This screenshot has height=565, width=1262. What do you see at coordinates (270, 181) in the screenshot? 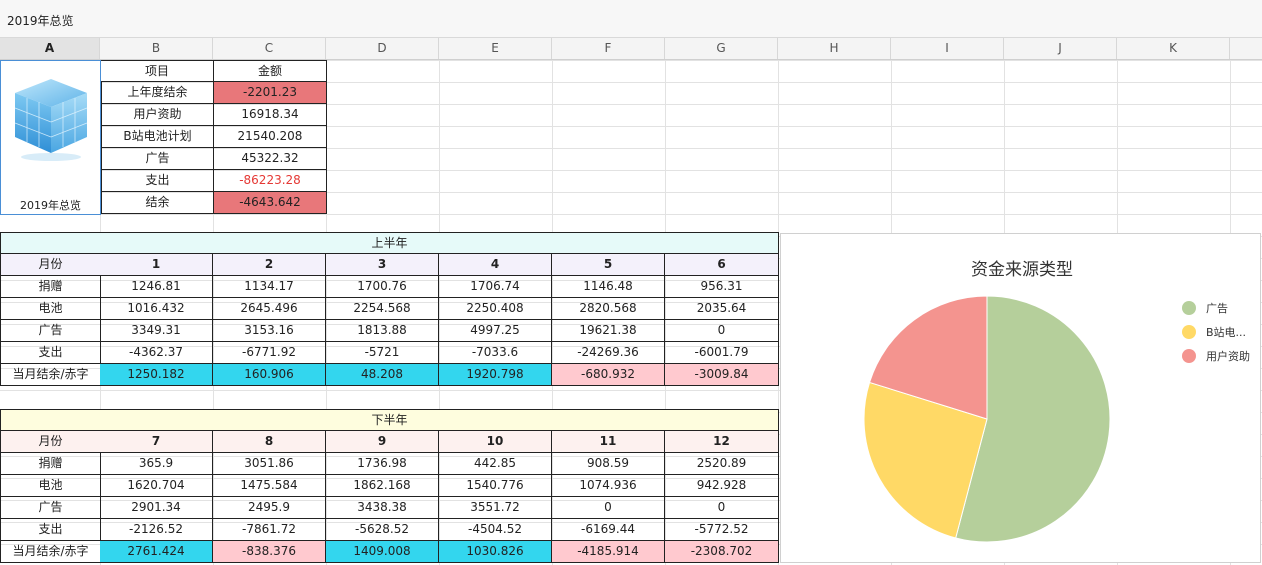
I see `summary-value: -86223.28` at bounding box center [270, 181].